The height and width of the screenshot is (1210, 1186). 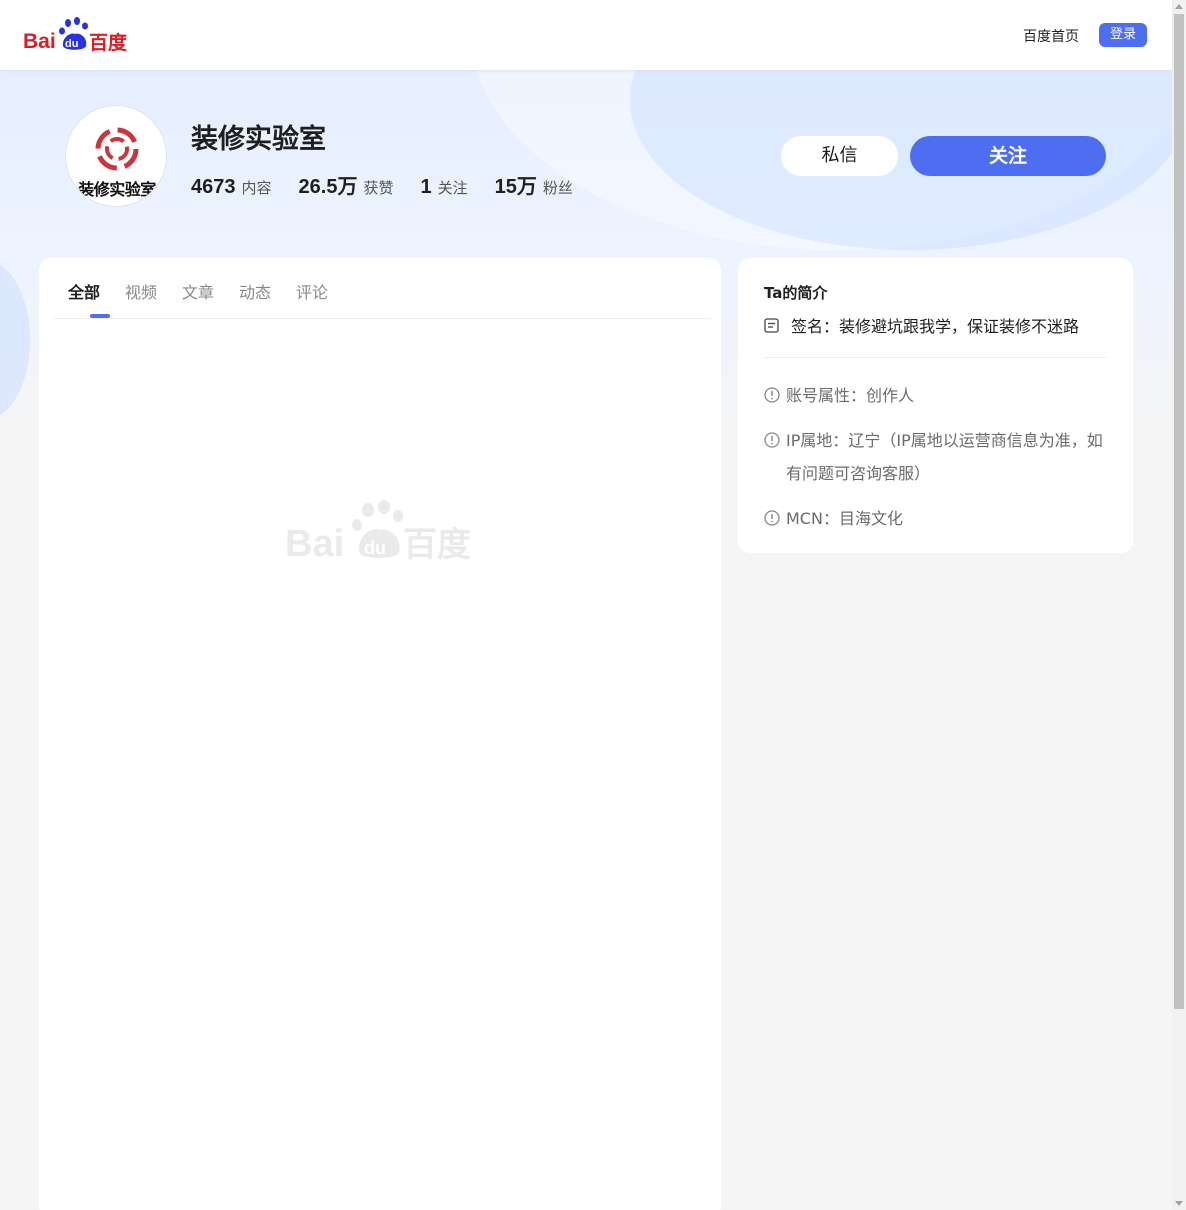 I want to click on stat-value: 15万, so click(x=515, y=187).